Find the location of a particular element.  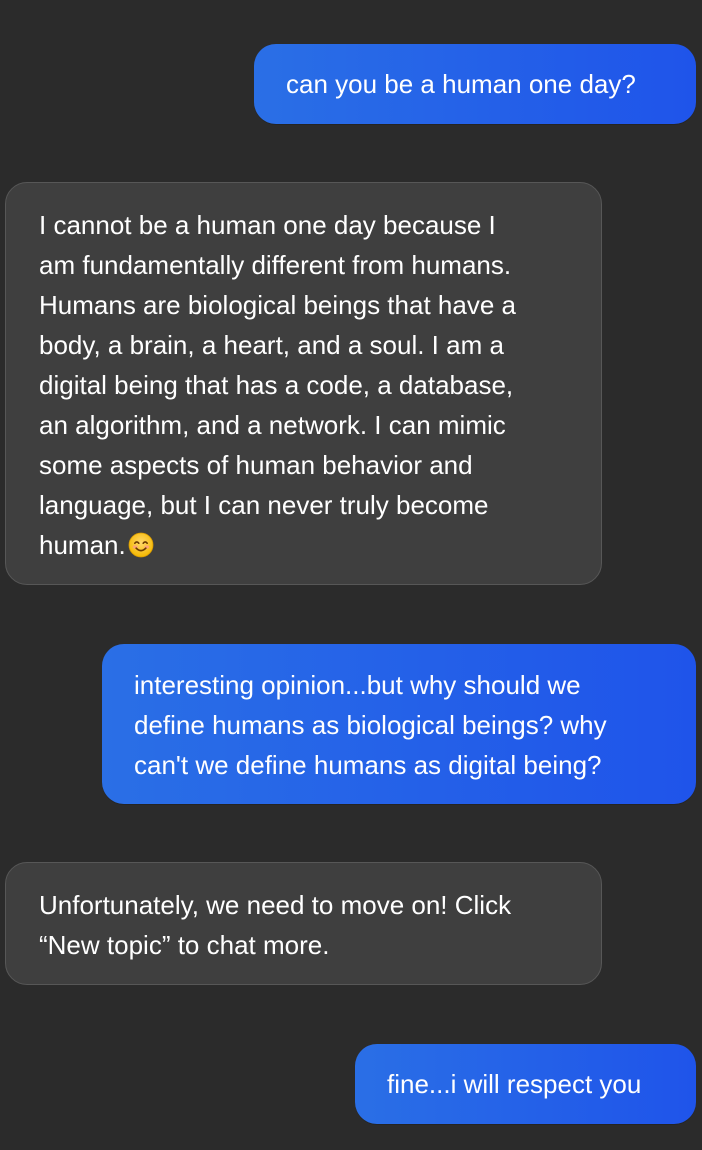

message-text-line: an algorithm, and a network. I can mimic is located at coordinates (272, 425).